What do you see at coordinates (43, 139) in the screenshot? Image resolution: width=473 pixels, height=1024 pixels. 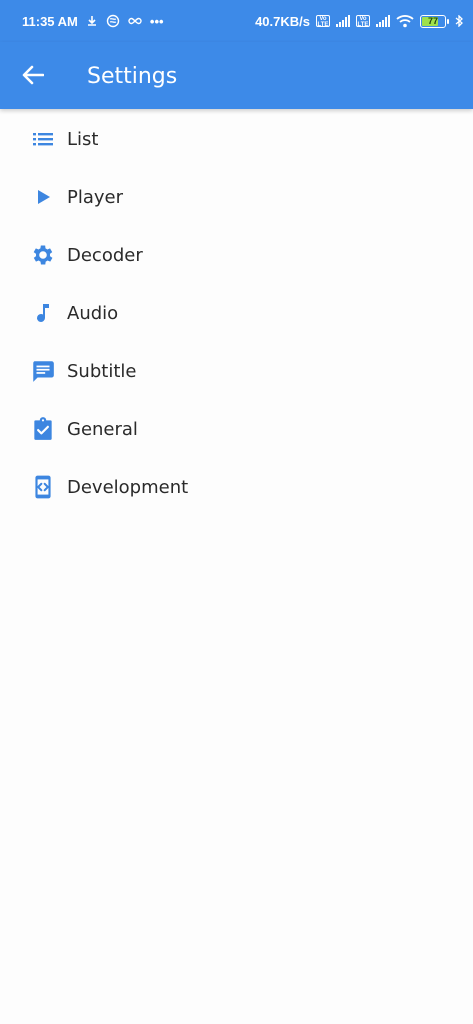 I see `list-icon` at bounding box center [43, 139].